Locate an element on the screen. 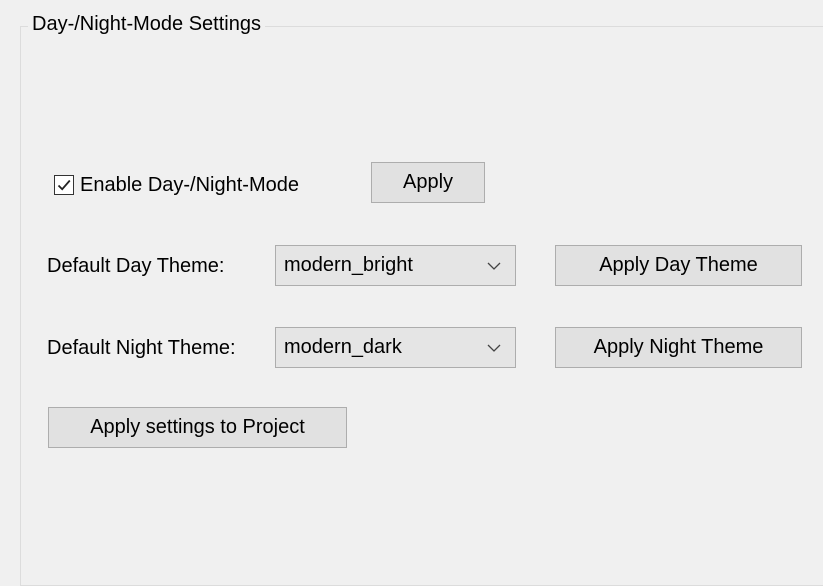 This screenshot has width=823, height=586. night-theme-select: modern_dark is located at coordinates (395, 347).